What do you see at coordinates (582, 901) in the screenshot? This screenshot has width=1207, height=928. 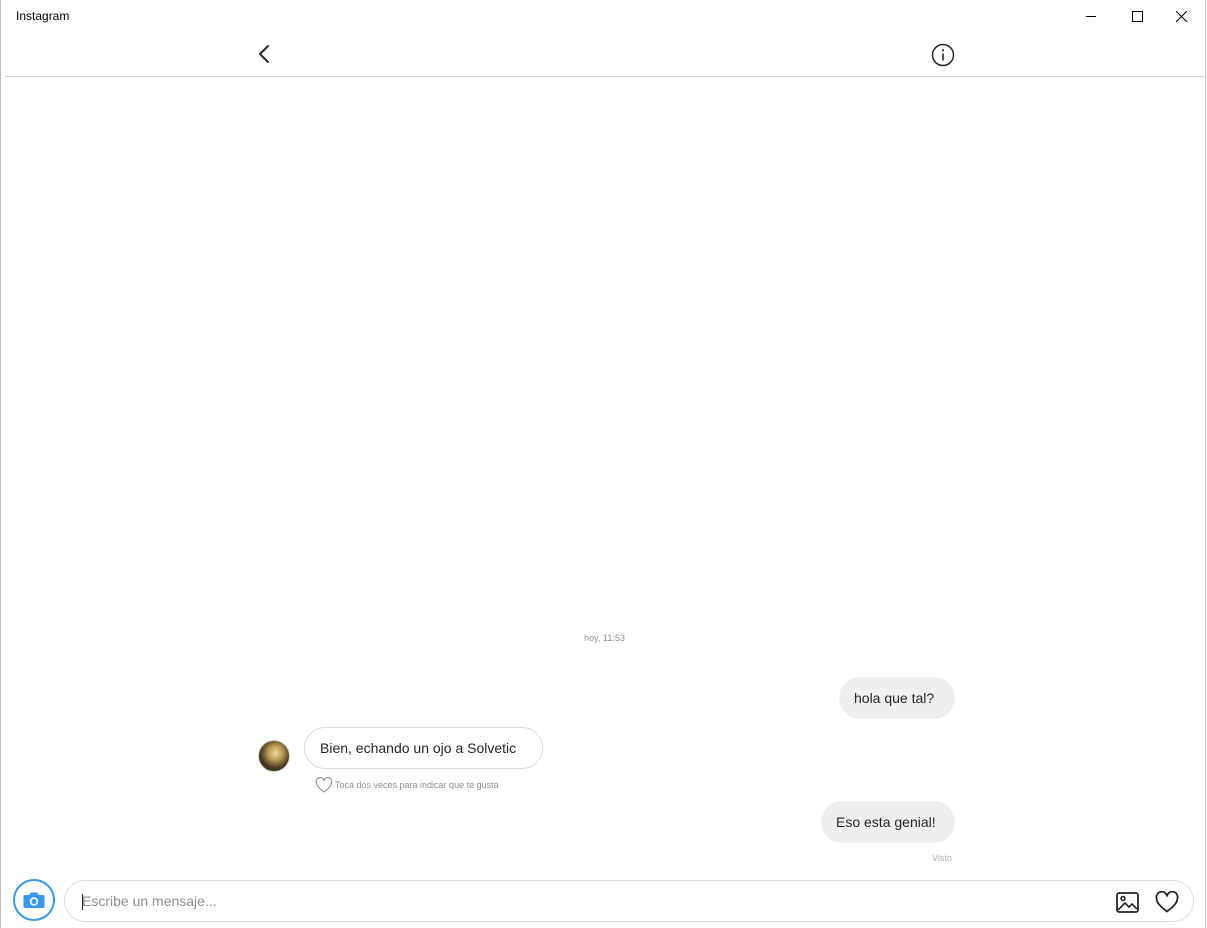 I see `message-input` at bounding box center [582, 901].